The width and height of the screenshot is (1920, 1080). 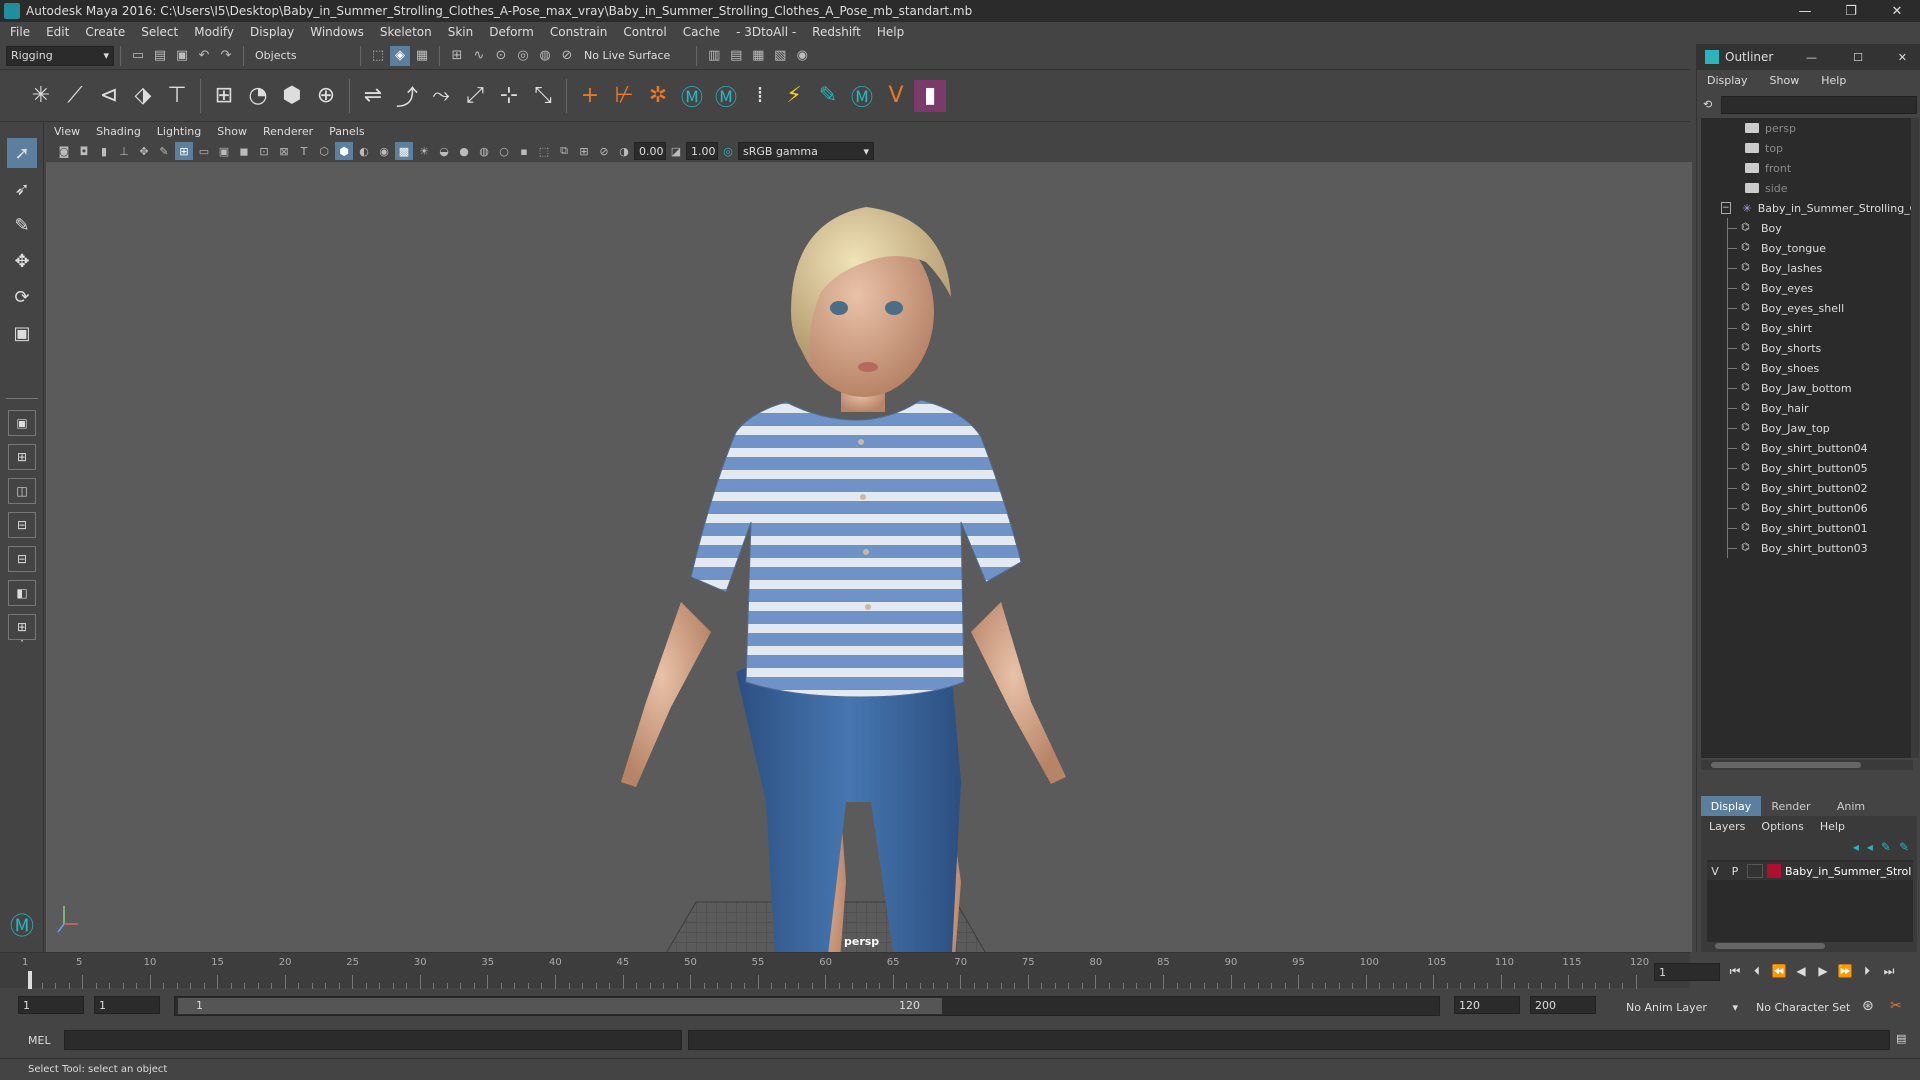 What do you see at coordinates (644, 32) in the screenshot?
I see `menu-control: Control` at bounding box center [644, 32].